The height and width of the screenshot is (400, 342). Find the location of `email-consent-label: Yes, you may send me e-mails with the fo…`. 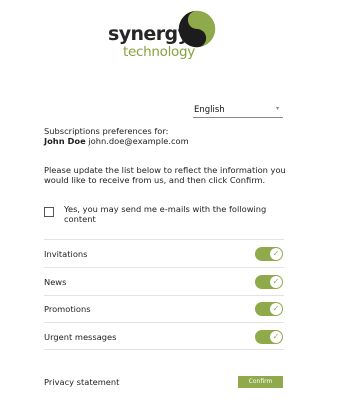

email-consent-label: Yes, you may send me e-mails with the fo… is located at coordinates (165, 214).